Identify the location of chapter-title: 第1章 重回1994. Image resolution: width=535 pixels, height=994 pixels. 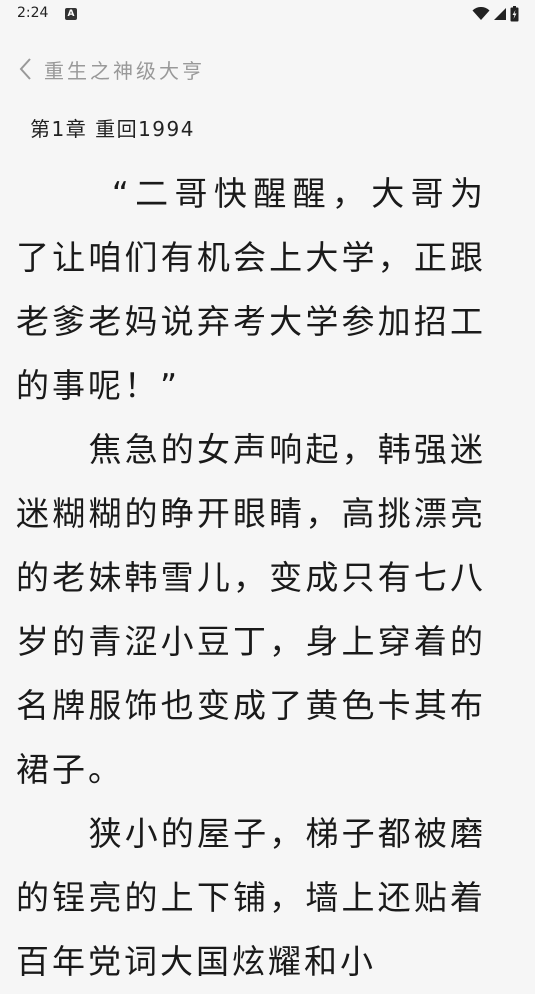
(112, 129).